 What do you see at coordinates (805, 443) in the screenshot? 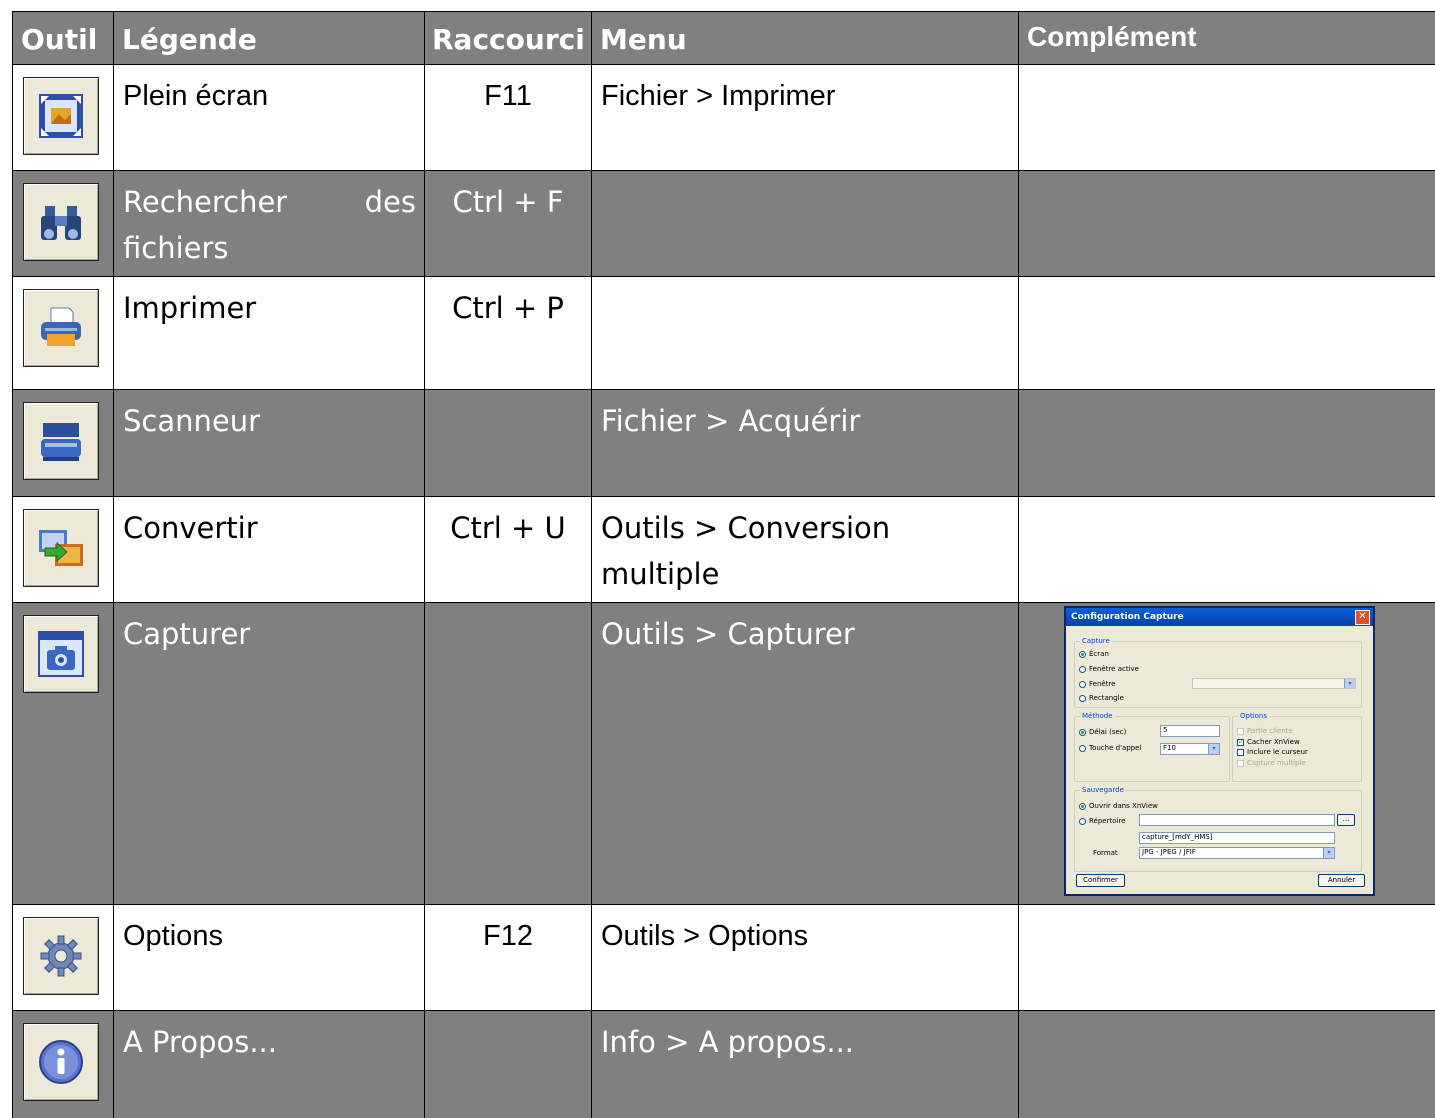
I see `menu-cell: Fichier > Acquérir` at bounding box center [805, 443].